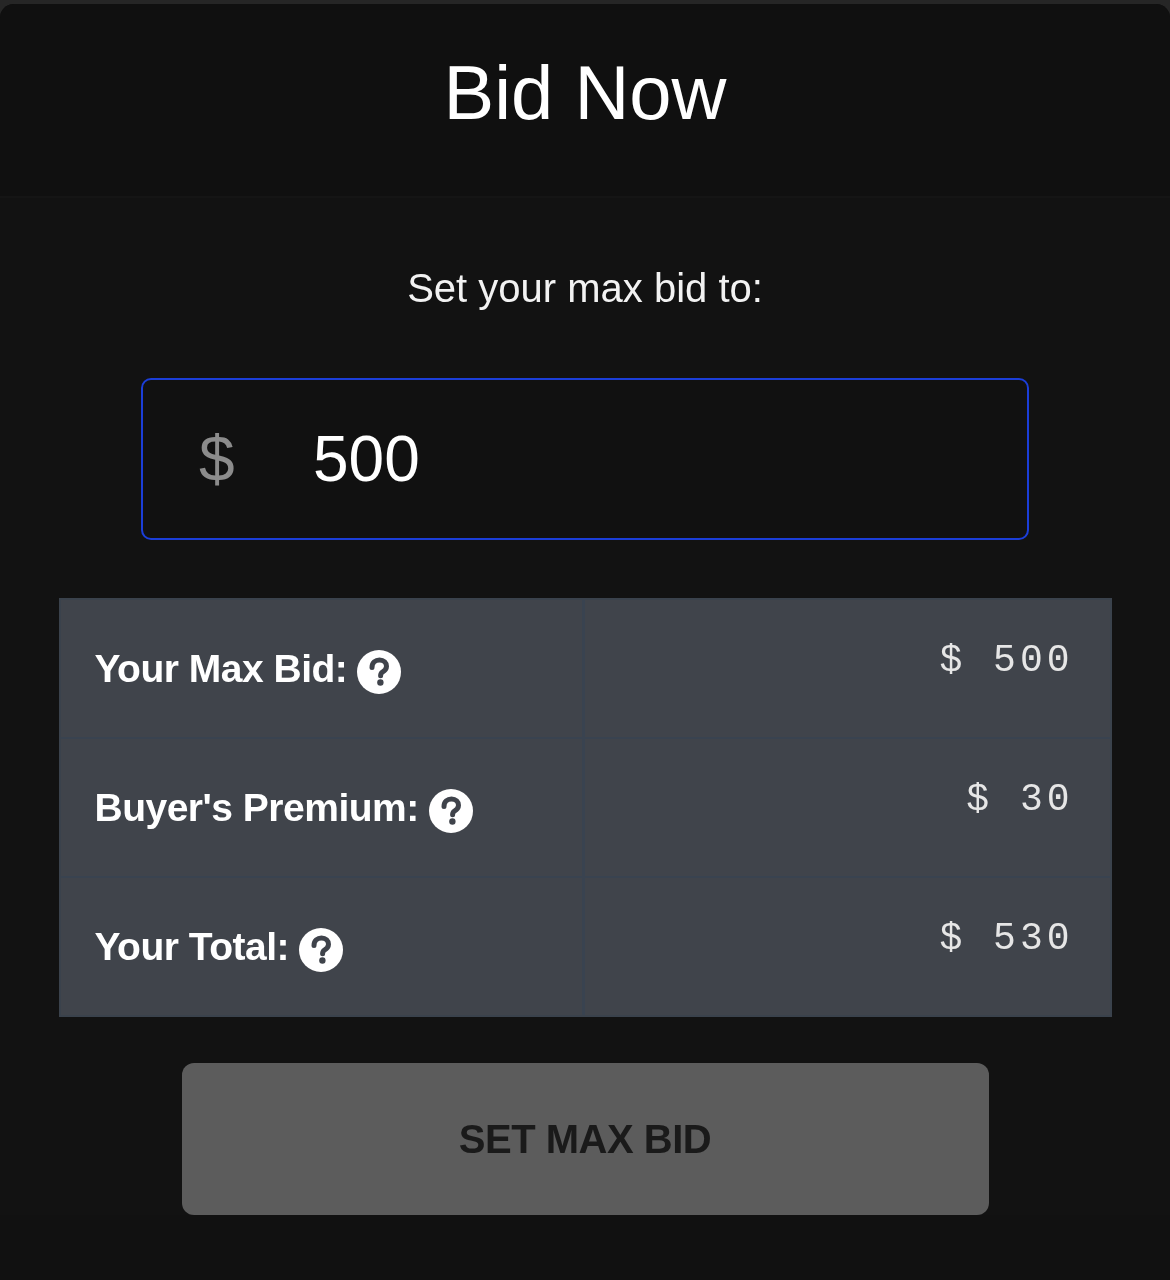  What do you see at coordinates (256, 807) in the screenshot?
I see `row-label: Buyer's Premium:` at bounding box center [256, 807].